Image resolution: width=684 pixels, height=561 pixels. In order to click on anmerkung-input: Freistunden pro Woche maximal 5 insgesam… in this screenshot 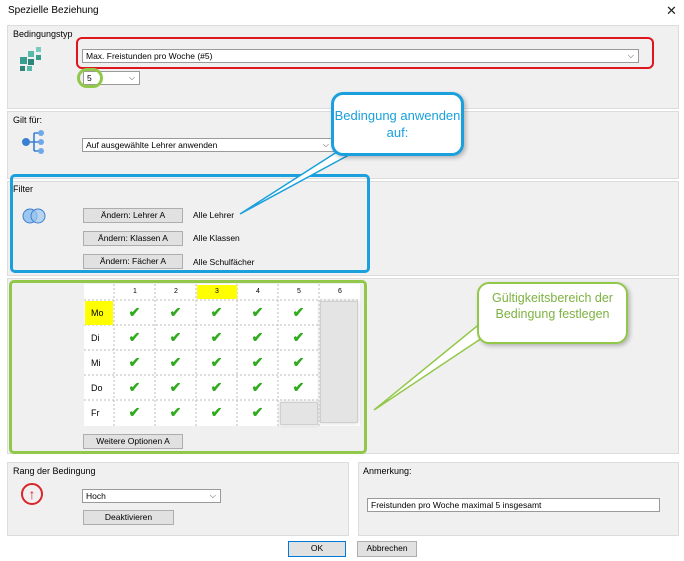, I will do `click(513, 505)`.